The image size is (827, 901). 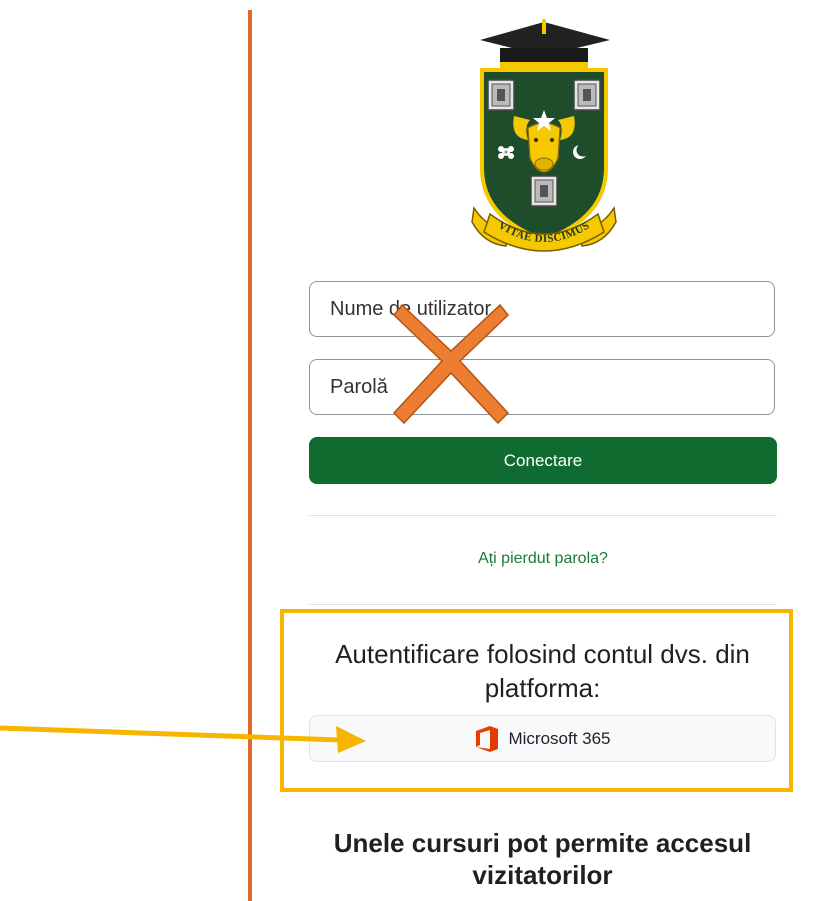 What do you see at coordinates (501, 95) in the screenshot?
I see `book-icon-left` at bounding box center [501, 95].